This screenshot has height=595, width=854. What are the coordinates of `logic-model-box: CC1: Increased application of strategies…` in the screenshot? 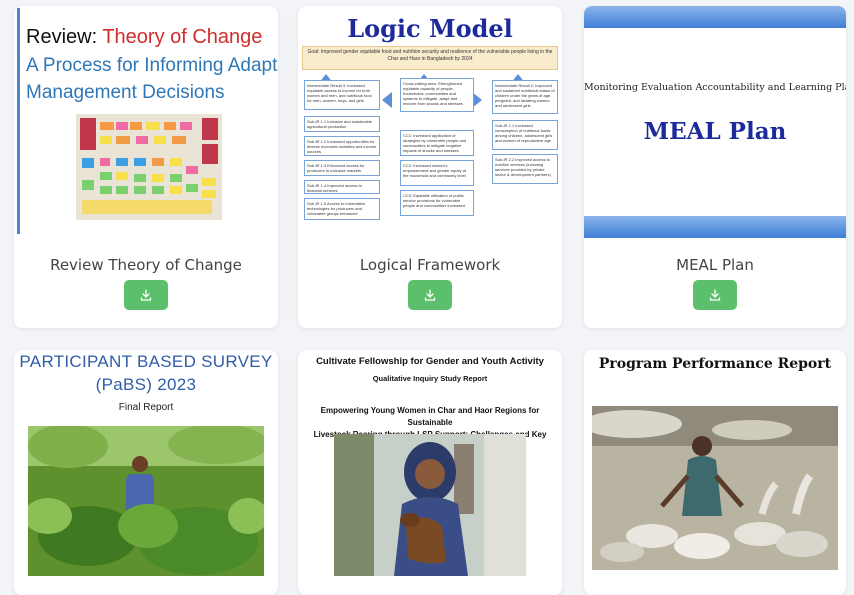 It's located at (437, 143).